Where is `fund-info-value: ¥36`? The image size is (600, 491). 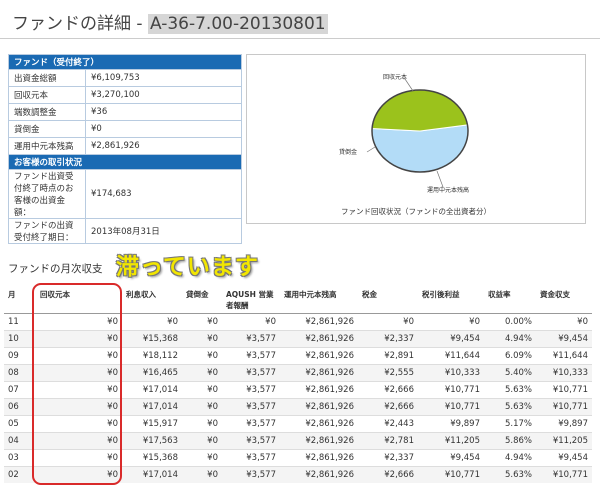
fund-info-value: ¥36 is located at coordinates (163, 112).